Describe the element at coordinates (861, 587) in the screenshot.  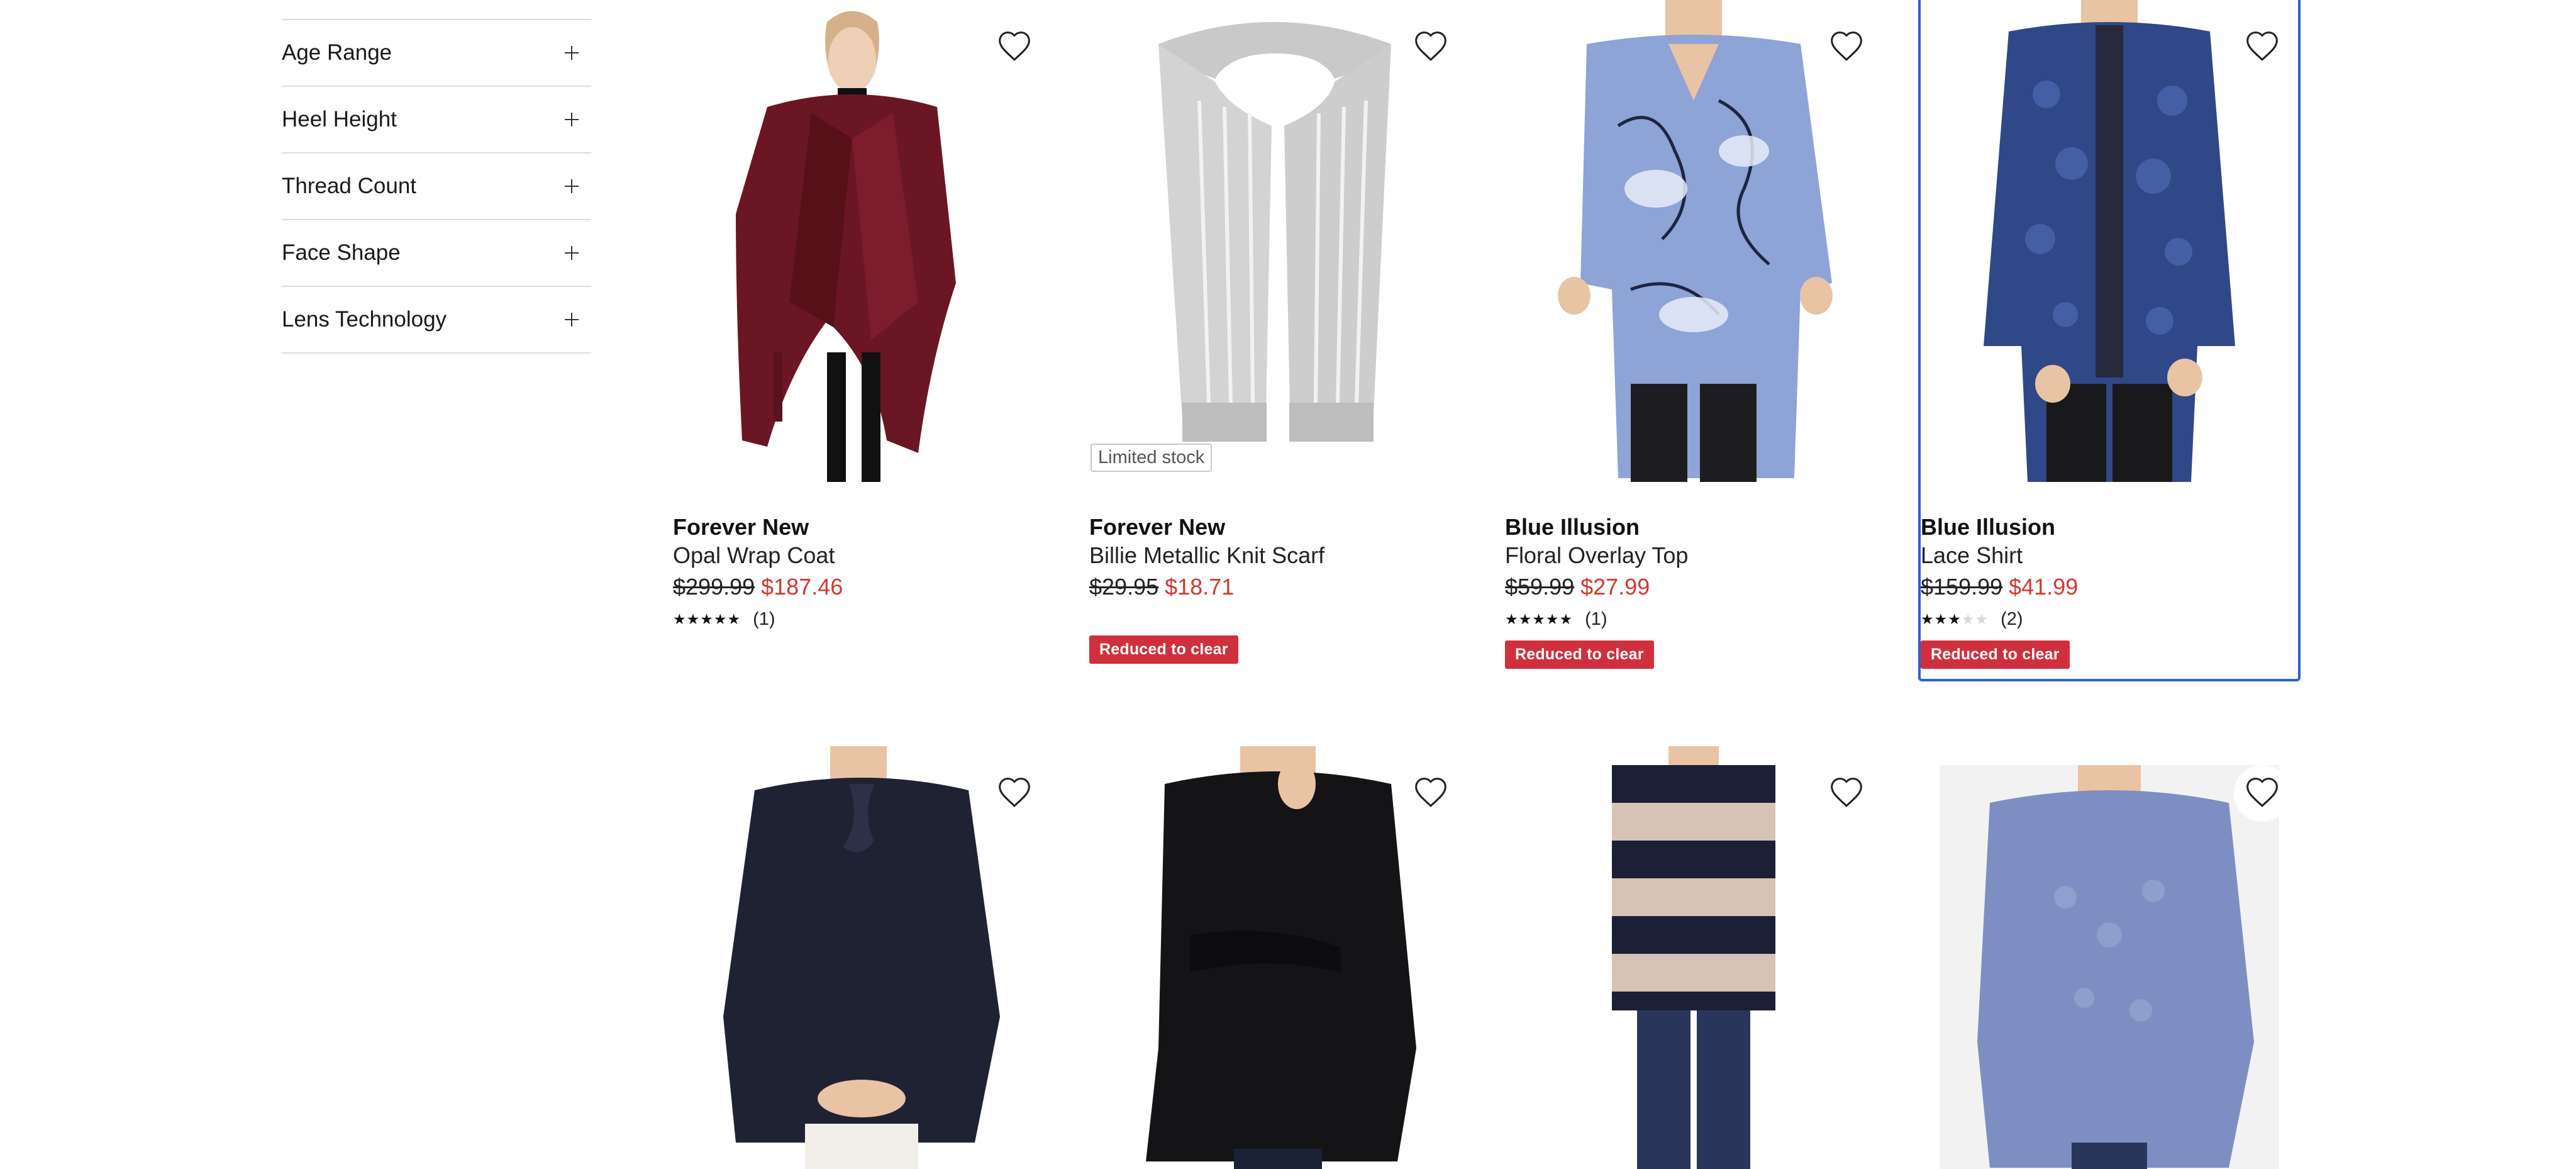
I see `product-prices: $299.99 $187.46` at that location.